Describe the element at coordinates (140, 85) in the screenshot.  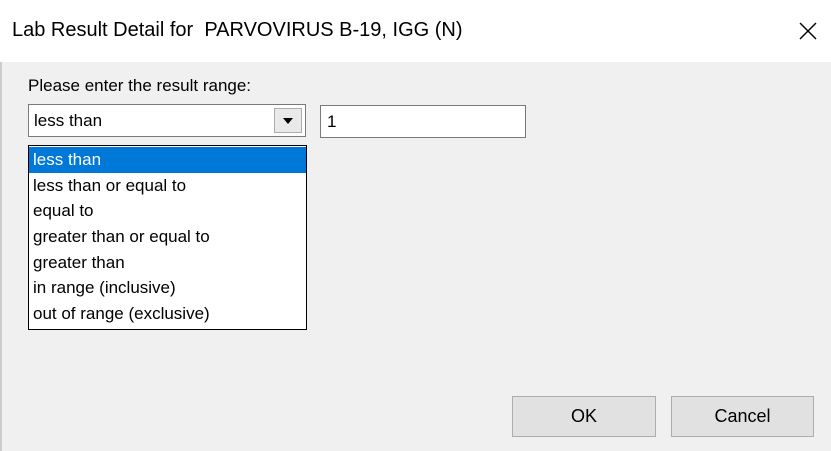
I see `result-range-prompt: Please enter the result range:` at that location.